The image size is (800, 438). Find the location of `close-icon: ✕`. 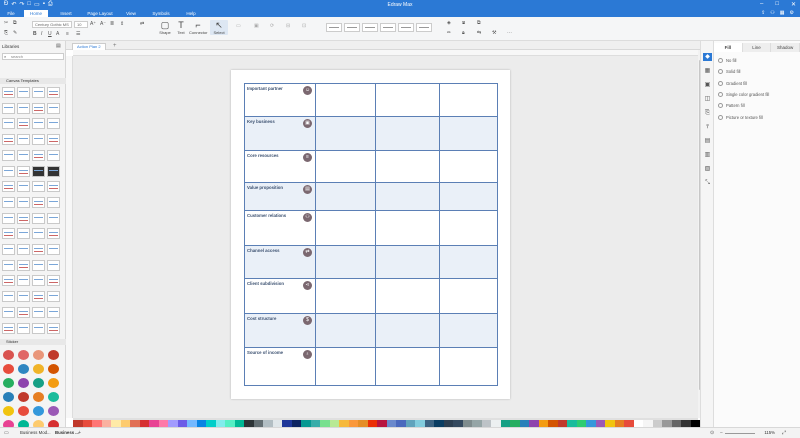

close-icon: ✕ is located at coordinates (793, 4).